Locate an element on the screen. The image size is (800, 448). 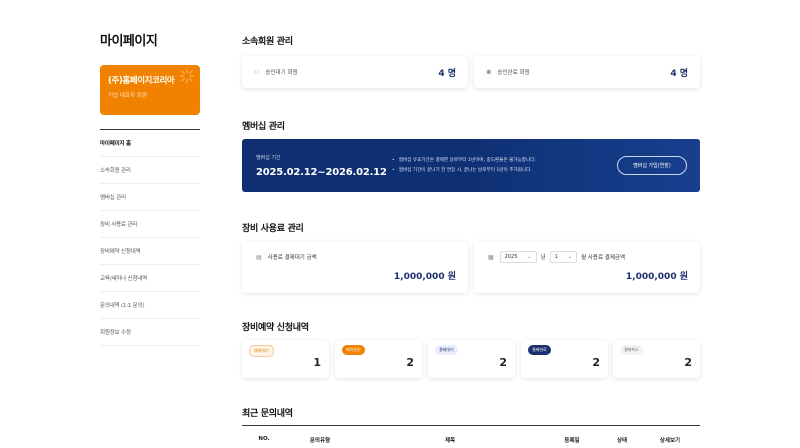
column-header: 상세보기 is located at coordinates (670, 441).